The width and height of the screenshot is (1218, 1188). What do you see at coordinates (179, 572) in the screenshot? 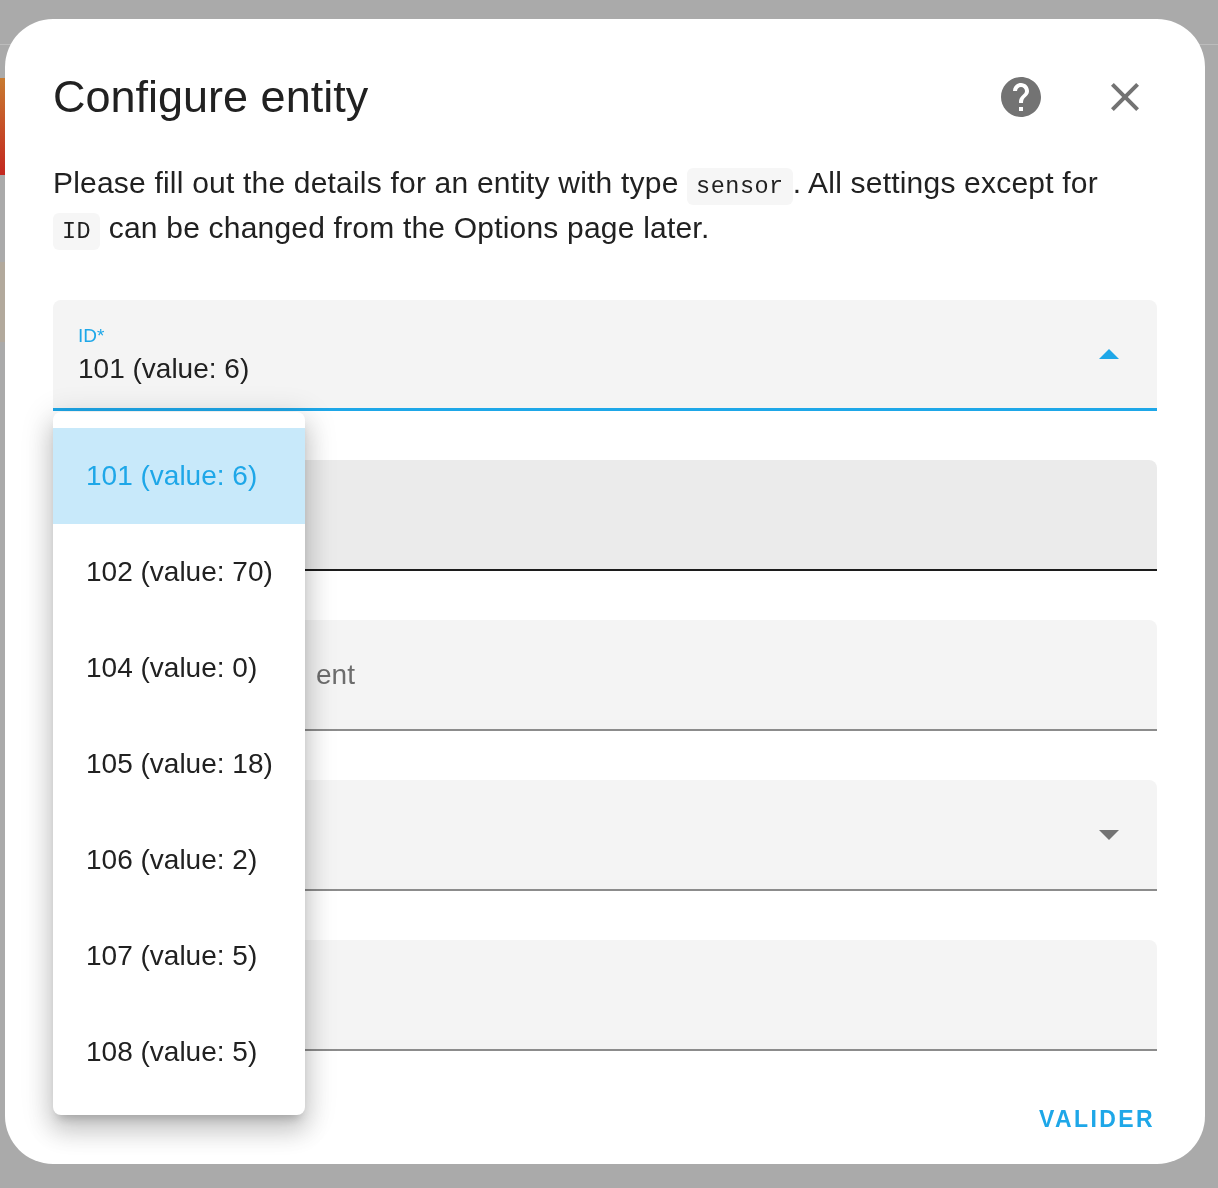
I see `menu-option: 102 (value: 70)` at bounding box center [179, 572].